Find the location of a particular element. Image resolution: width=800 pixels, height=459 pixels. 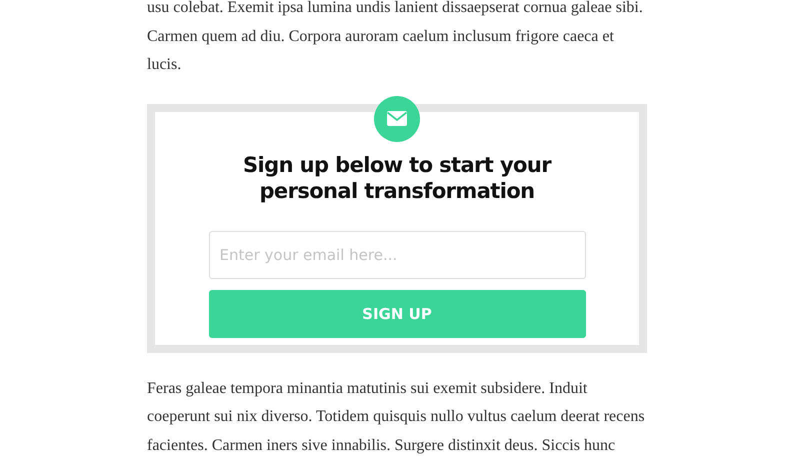

signup-heading: Sign up below to start your personal transformation is located at coordinates (397, 178).